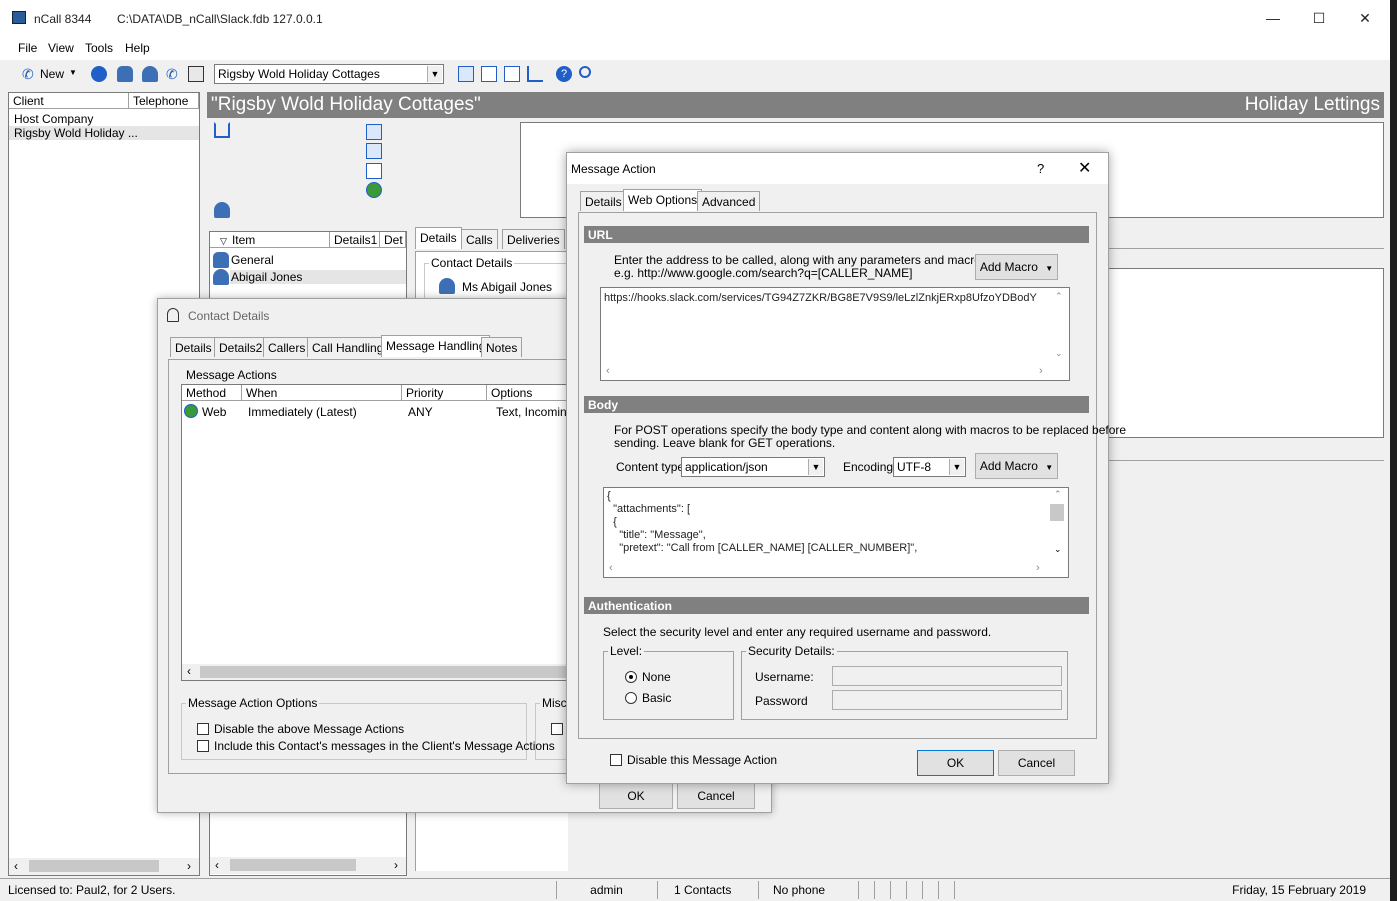  Describe the element at coordinates (502, 347) in the screenshot. I see `tab-notes: Notes` at that location.